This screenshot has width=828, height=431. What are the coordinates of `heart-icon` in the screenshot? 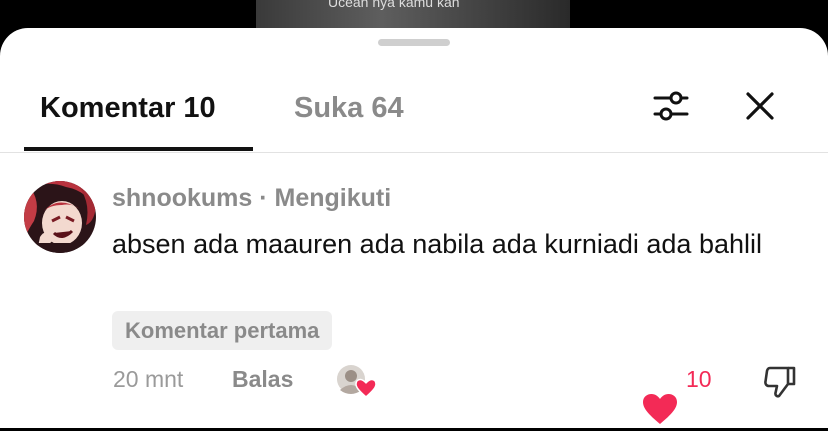 It's located at (660, 409).